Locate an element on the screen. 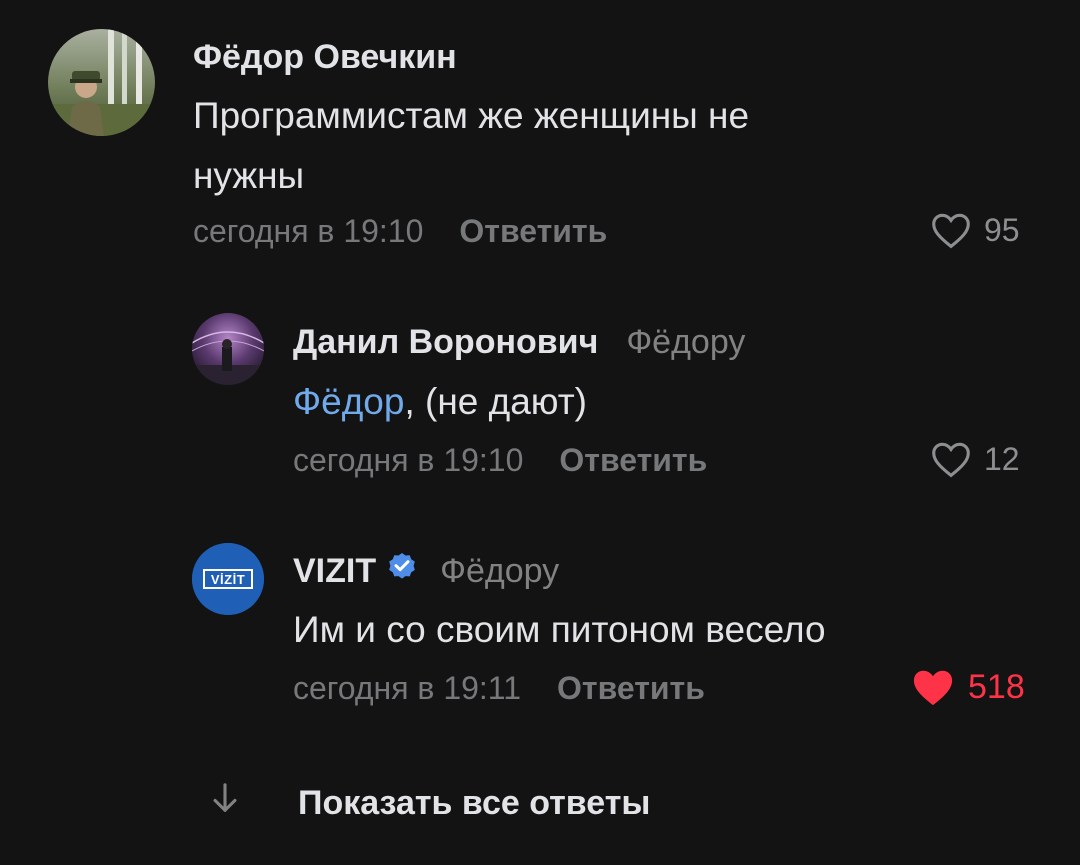  author-line: Фёдор Овечкин is located at coordinates (325, 57).